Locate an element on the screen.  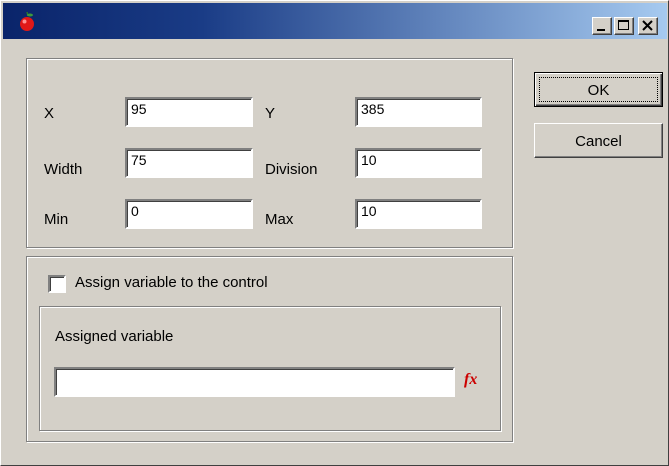
minimize-button is located at coordinates (602, 26).